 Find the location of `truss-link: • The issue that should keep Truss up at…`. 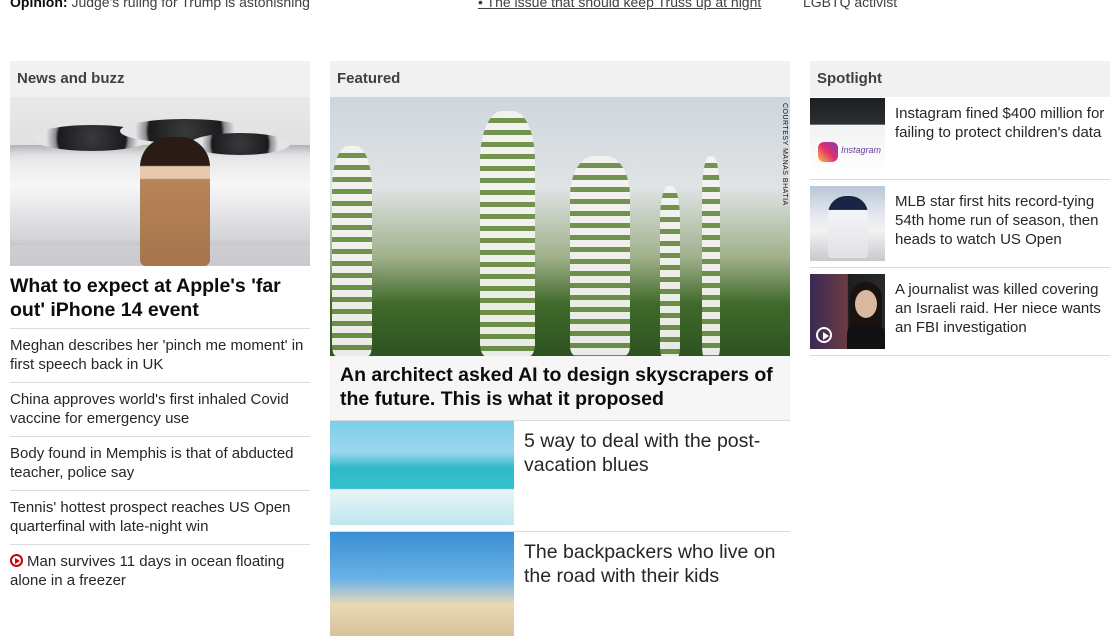

truss-link: • The issue that should keep Truss up at… is located at coordinates (619, 5).